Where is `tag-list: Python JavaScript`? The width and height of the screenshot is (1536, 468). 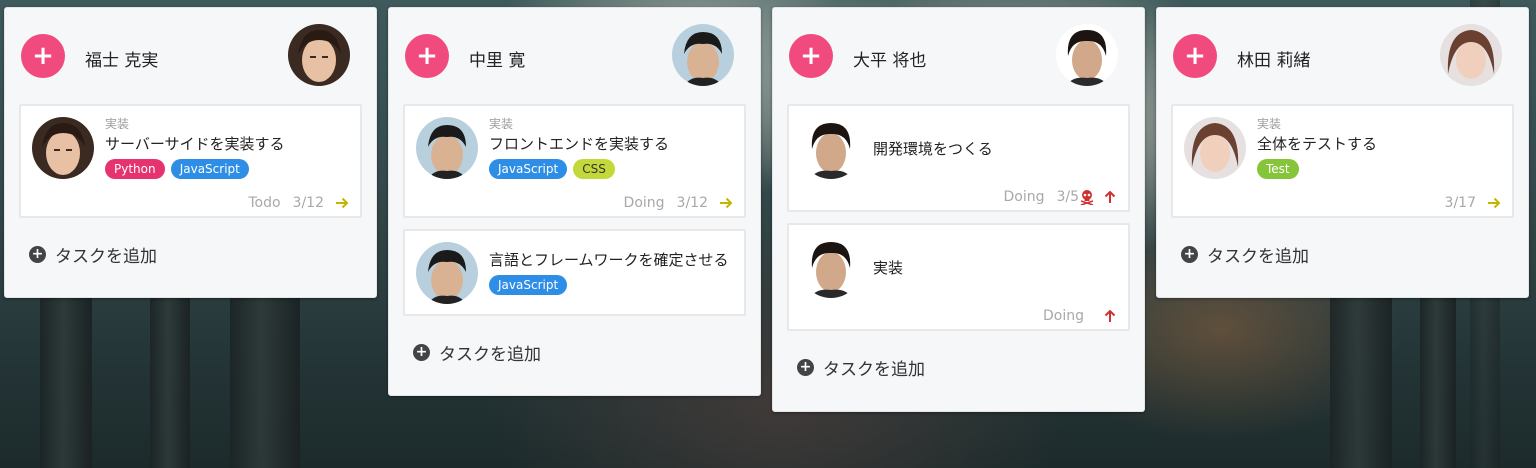
tag-list: Python JavaScript is located at coordinates (227, 168).